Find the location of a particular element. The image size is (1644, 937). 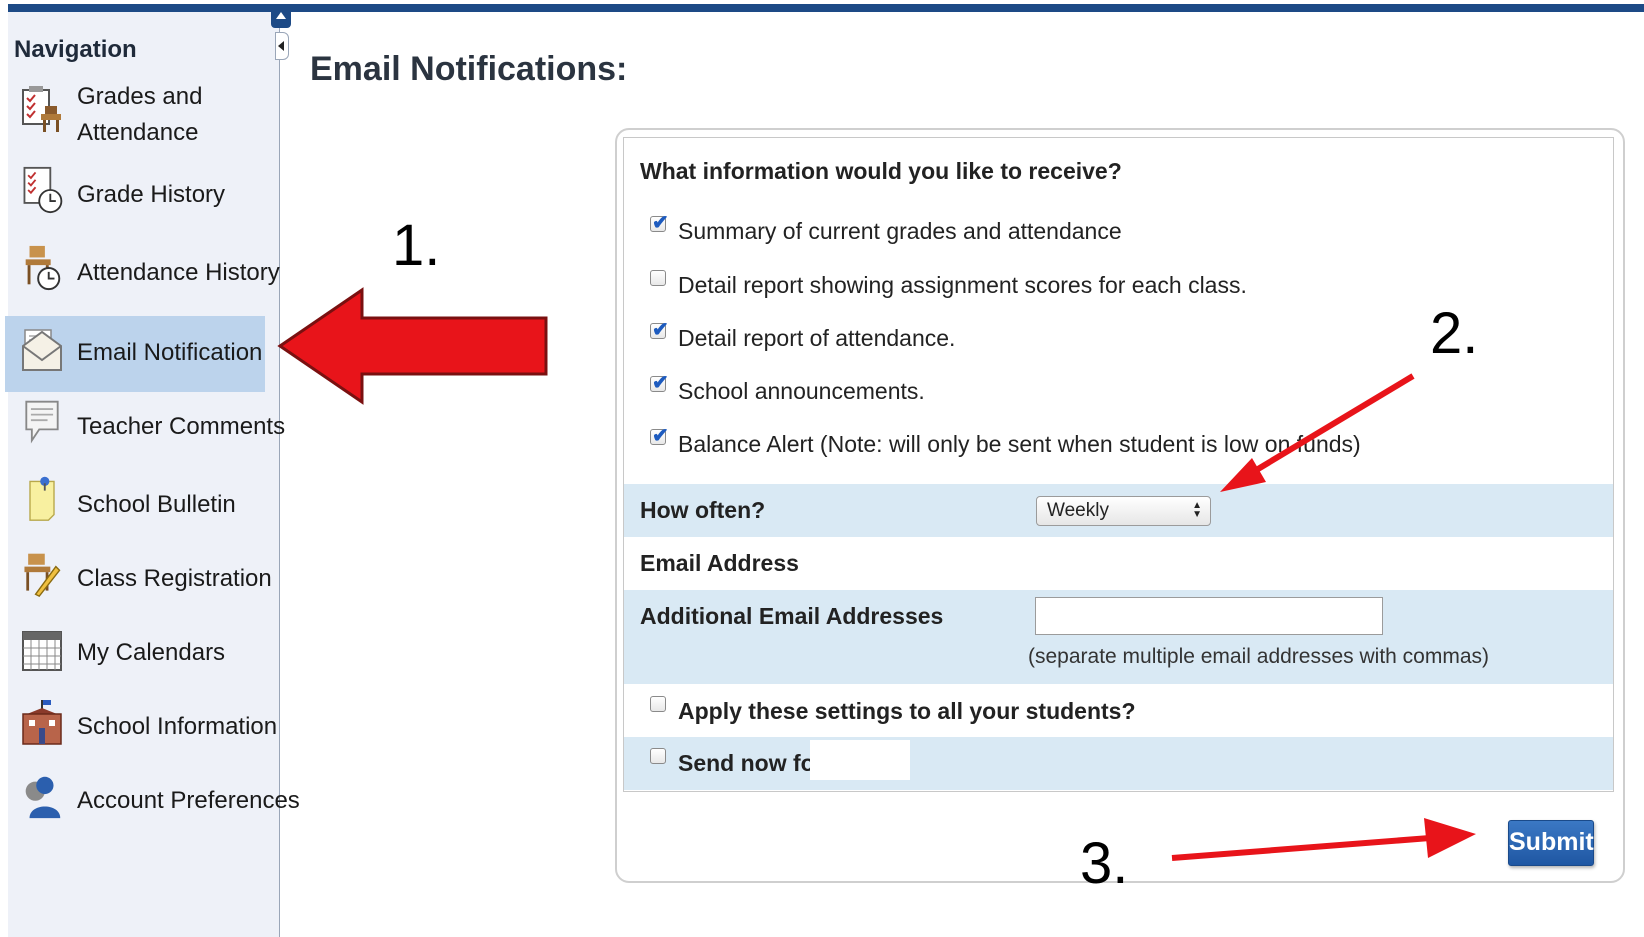

annotation-arrow-3-line is located at coordinates (1301, 848).